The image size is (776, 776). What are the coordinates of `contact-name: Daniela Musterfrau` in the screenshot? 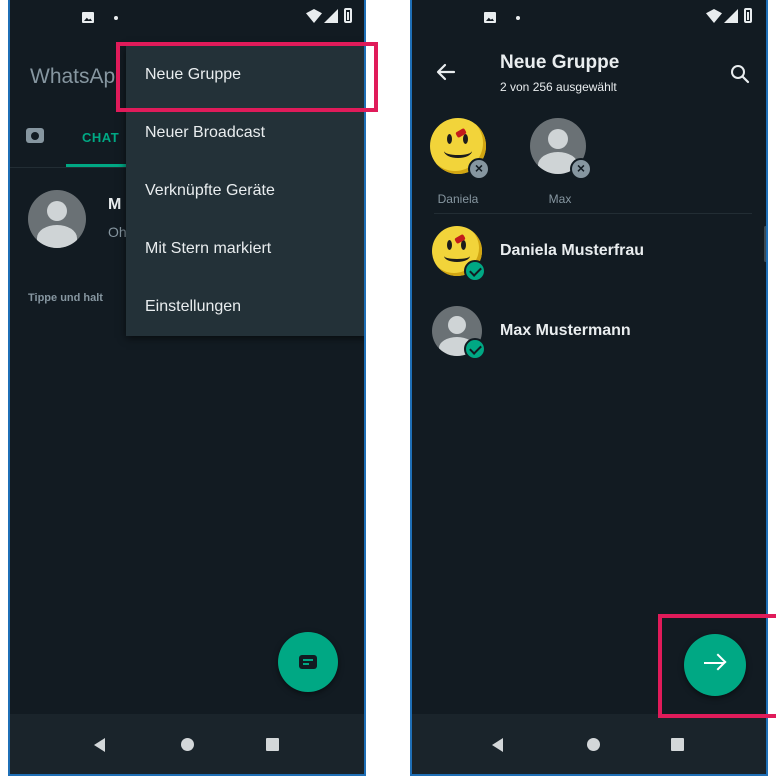 It's located at (572, 250).